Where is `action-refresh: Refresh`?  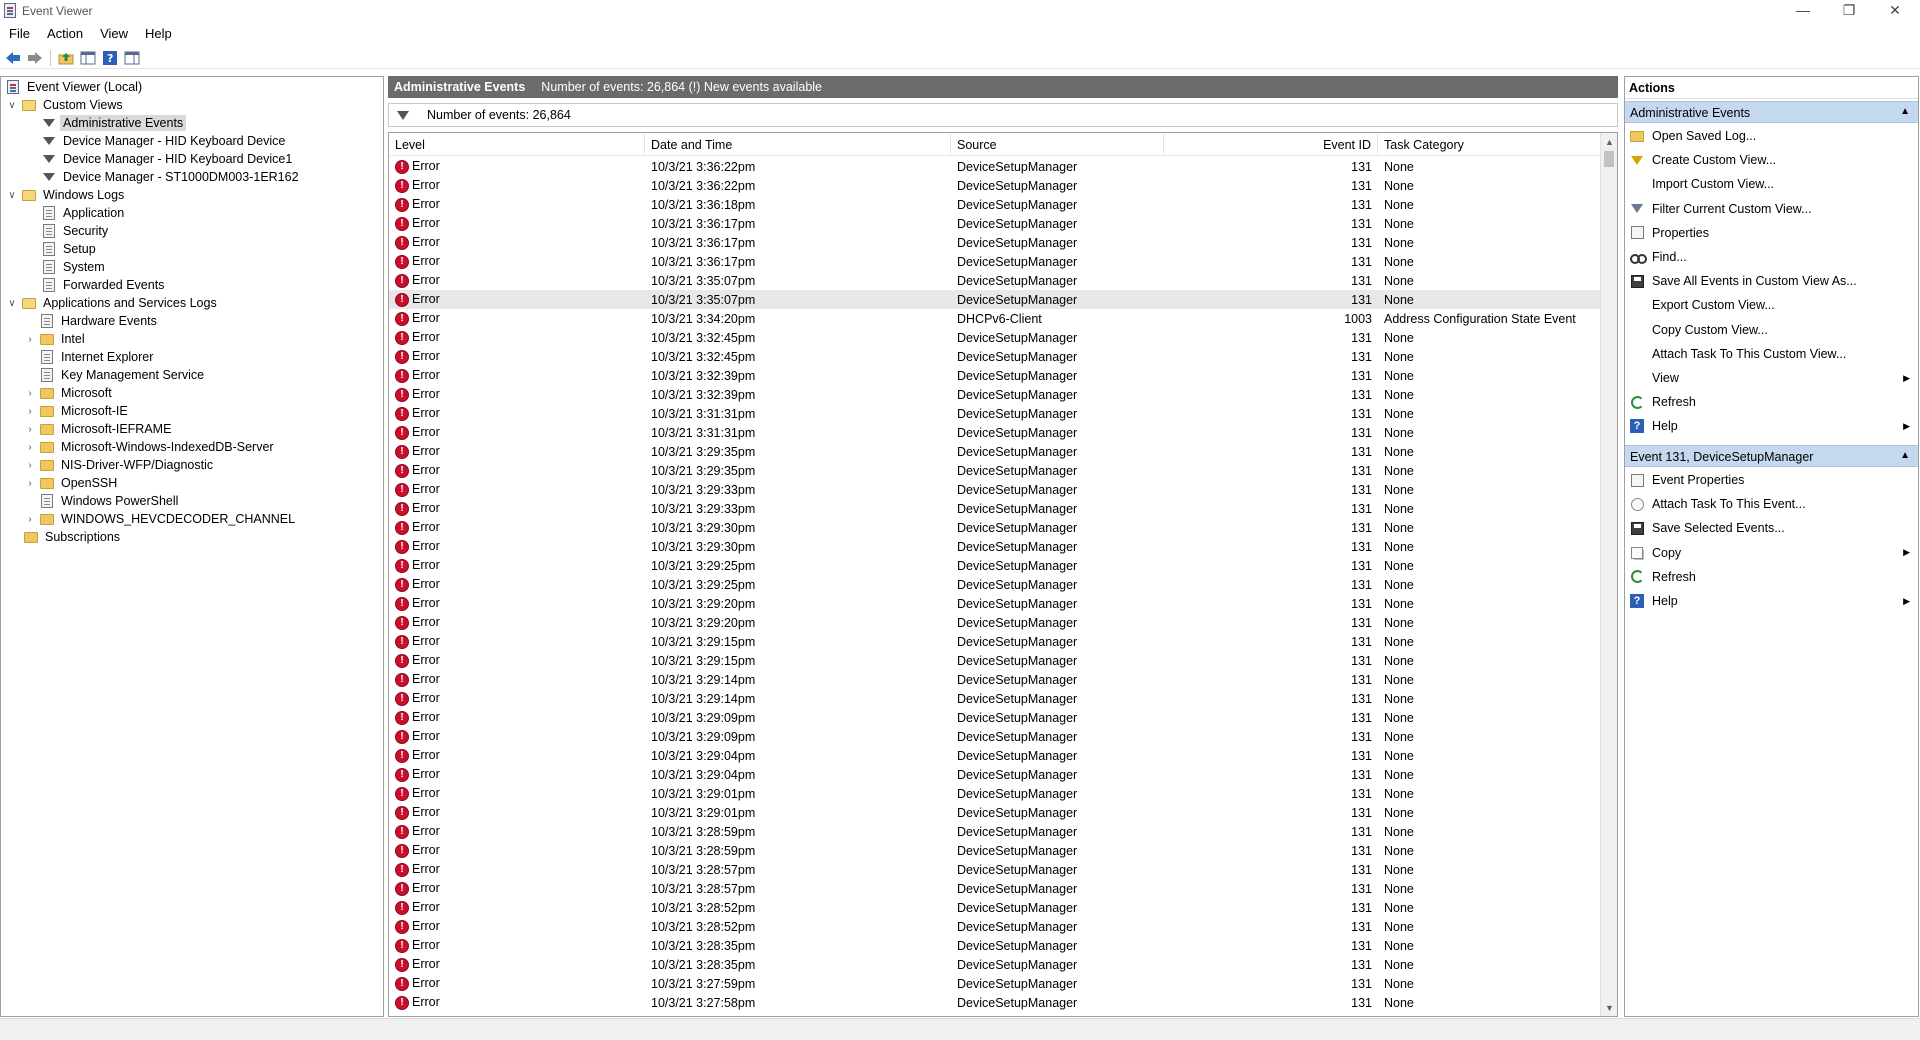 action-refresh: Refresh is located at coordinates (1771, 577).